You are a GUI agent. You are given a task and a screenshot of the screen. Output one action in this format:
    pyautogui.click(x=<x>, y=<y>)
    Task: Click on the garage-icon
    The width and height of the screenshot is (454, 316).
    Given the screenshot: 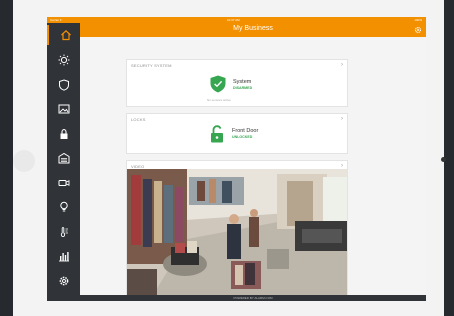 What is the action you would take?
    pyautogui.click(x=63, y=158)
    